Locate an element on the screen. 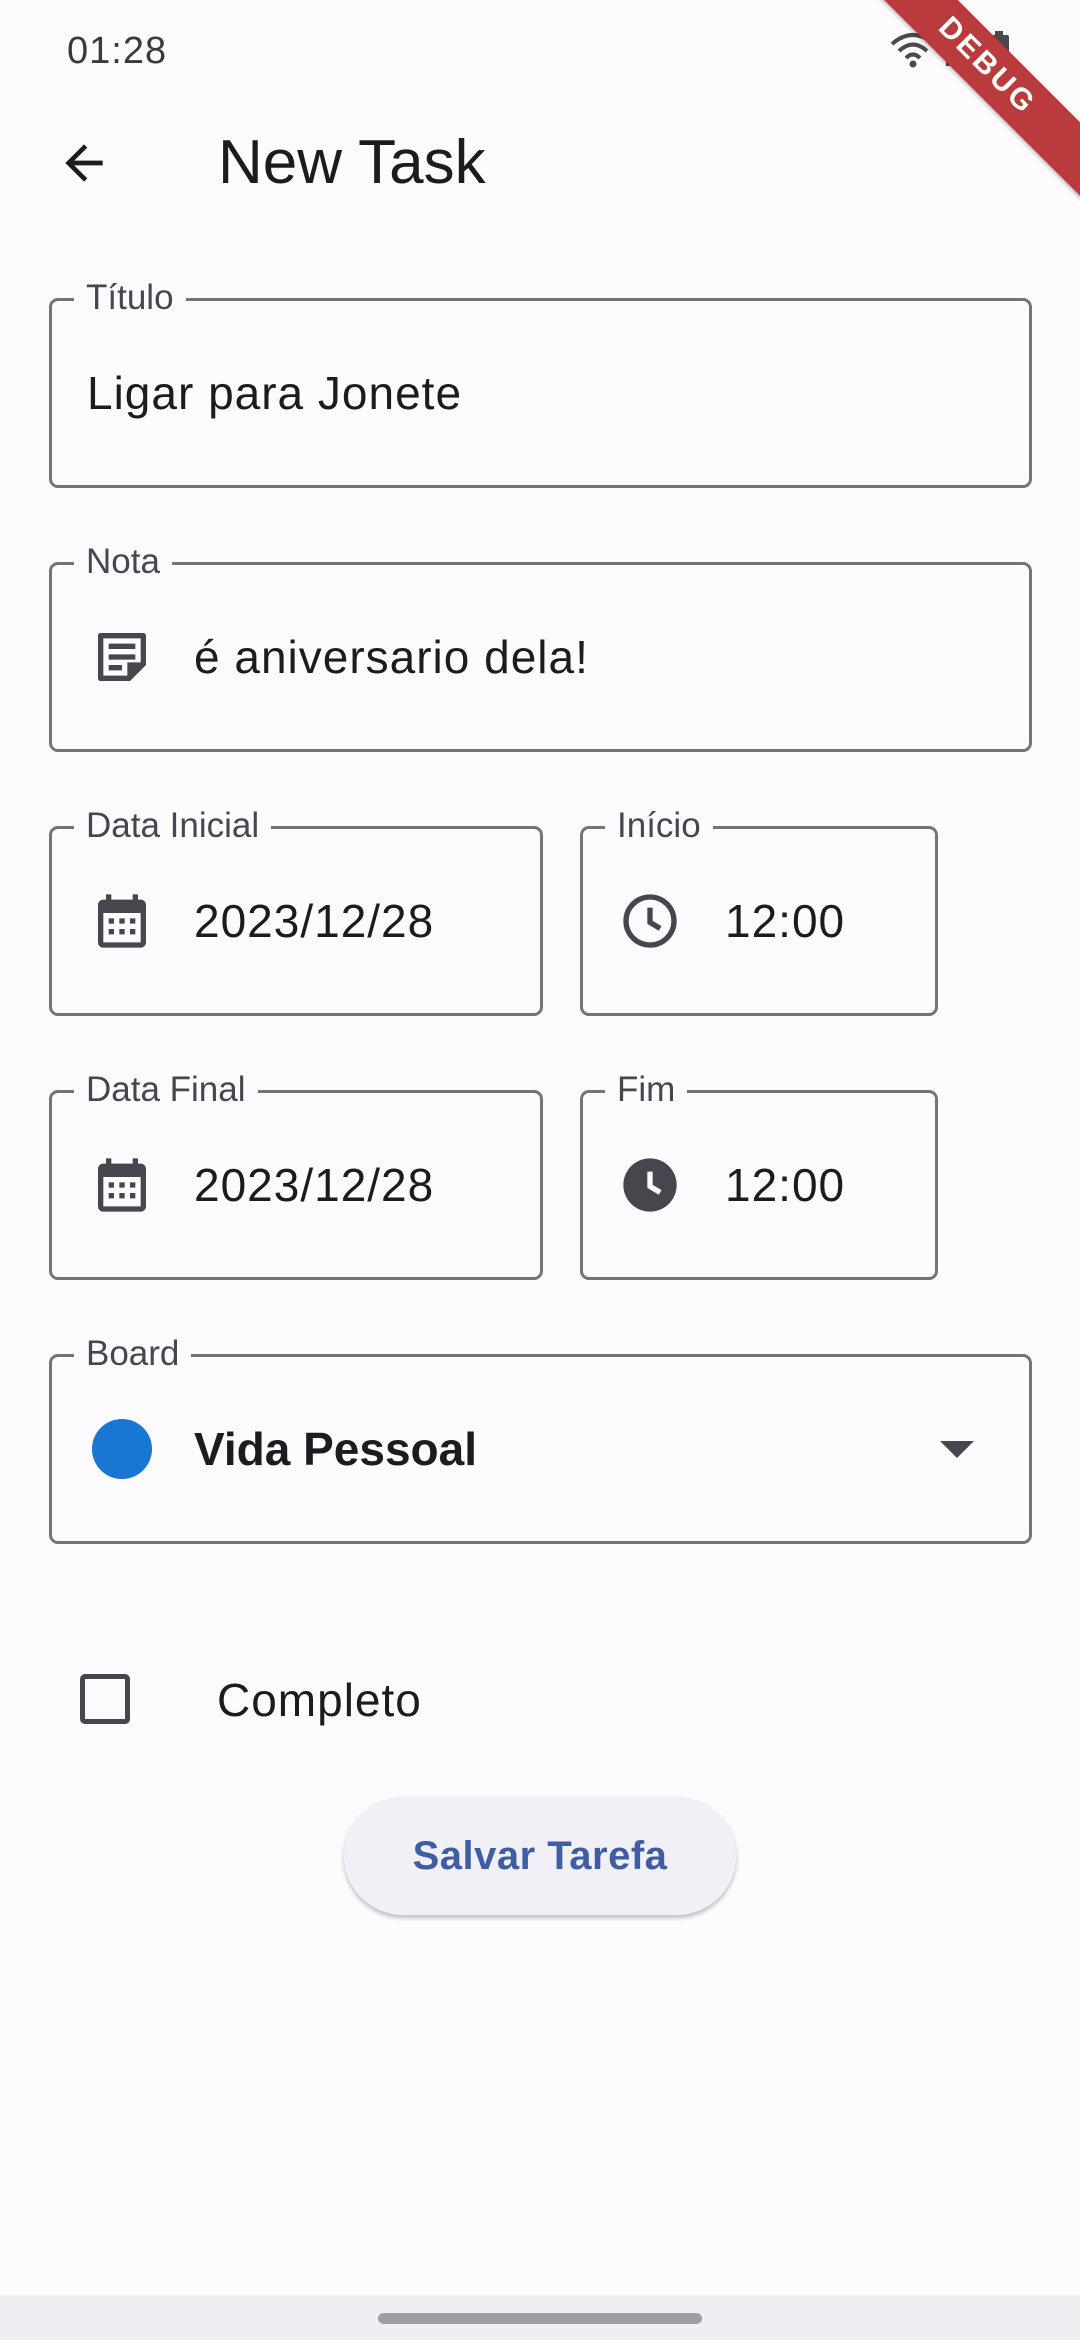  start-time-value: 12:00 is located at coordinates (785, 921).